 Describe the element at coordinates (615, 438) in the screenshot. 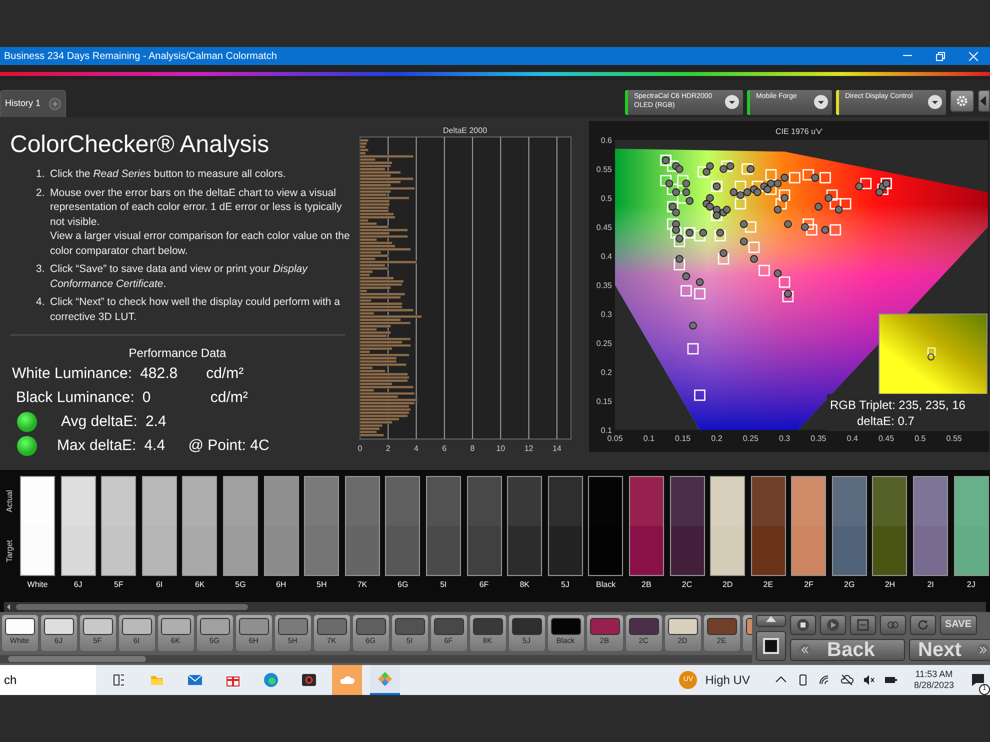

I see `tick-label: 0.05` at that location.